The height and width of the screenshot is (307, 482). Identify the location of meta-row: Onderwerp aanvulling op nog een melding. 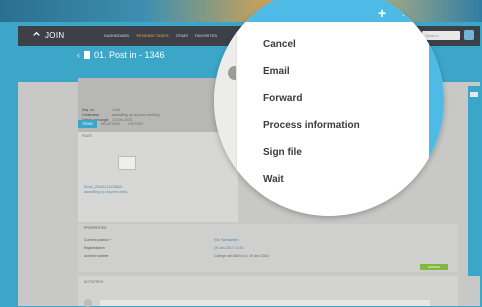
(121, 115).